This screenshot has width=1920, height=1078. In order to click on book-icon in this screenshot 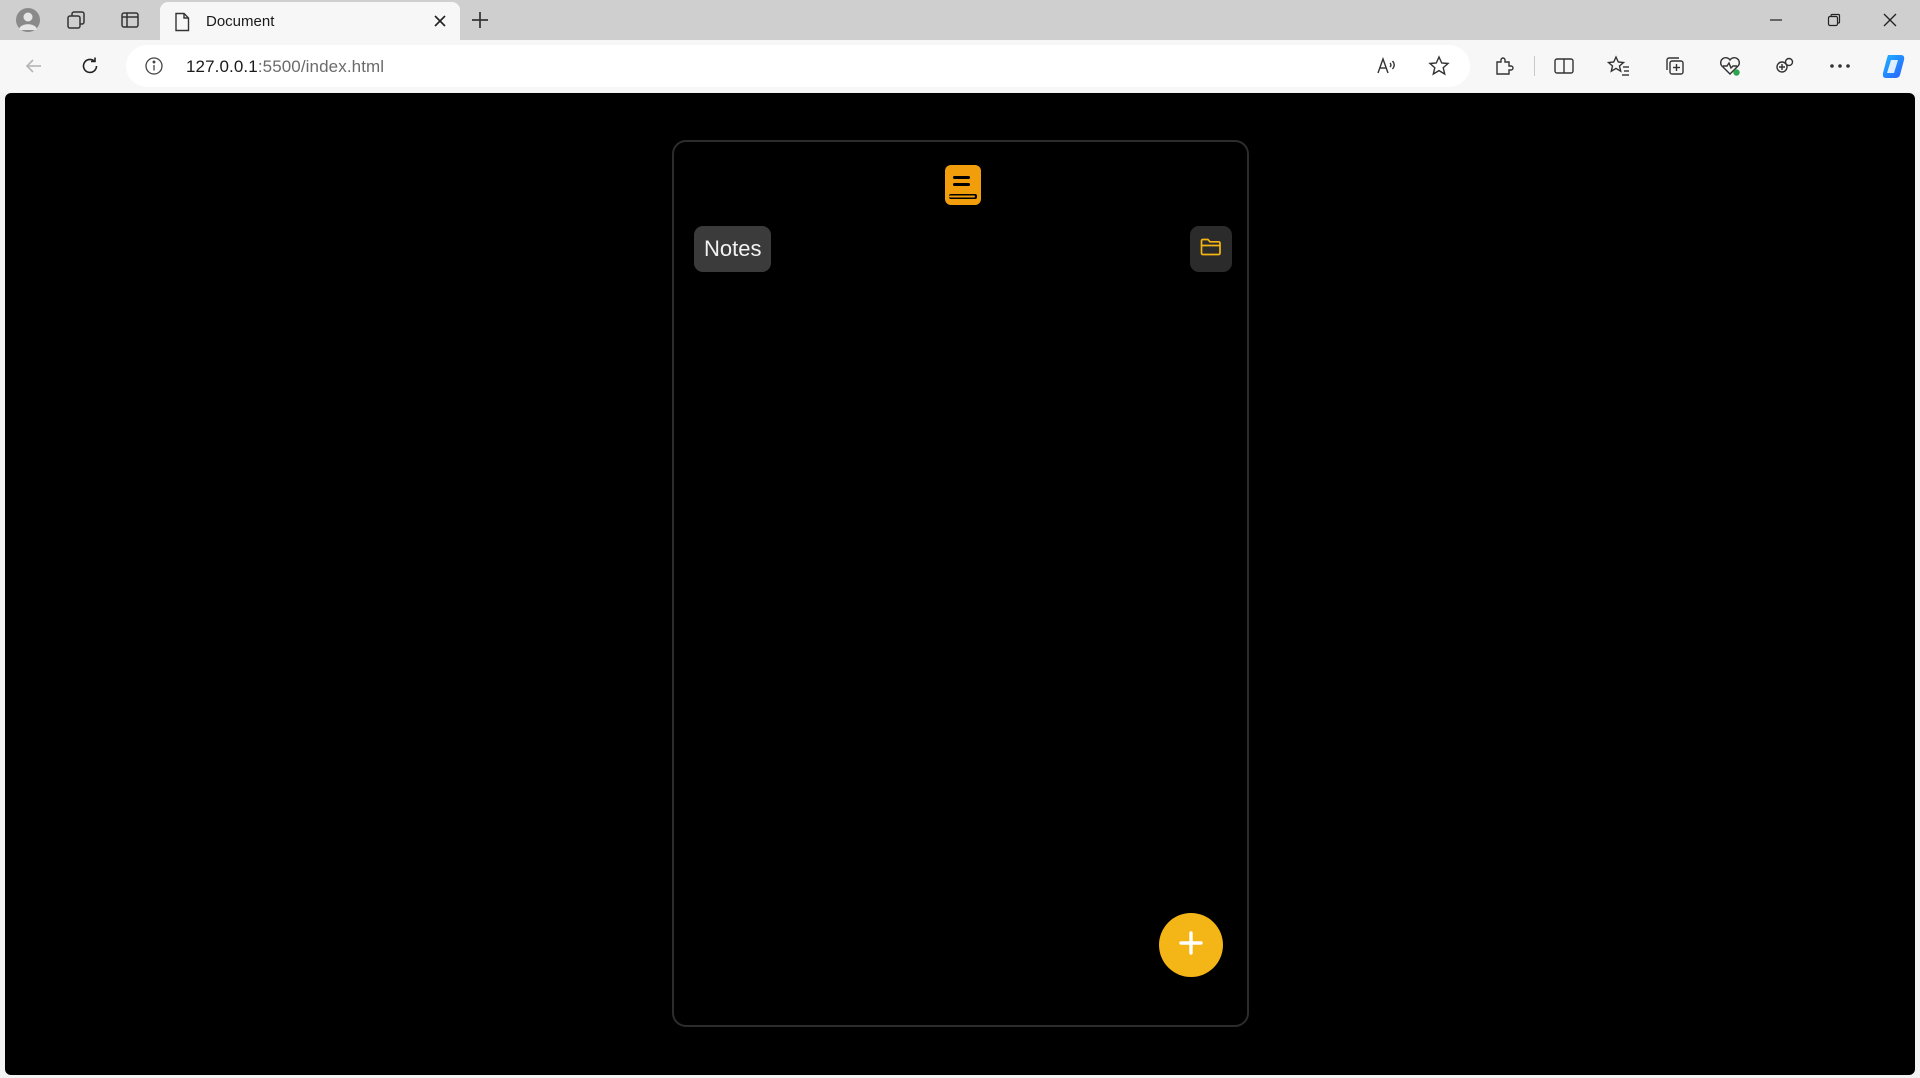, I will do `click(963, 185)`.